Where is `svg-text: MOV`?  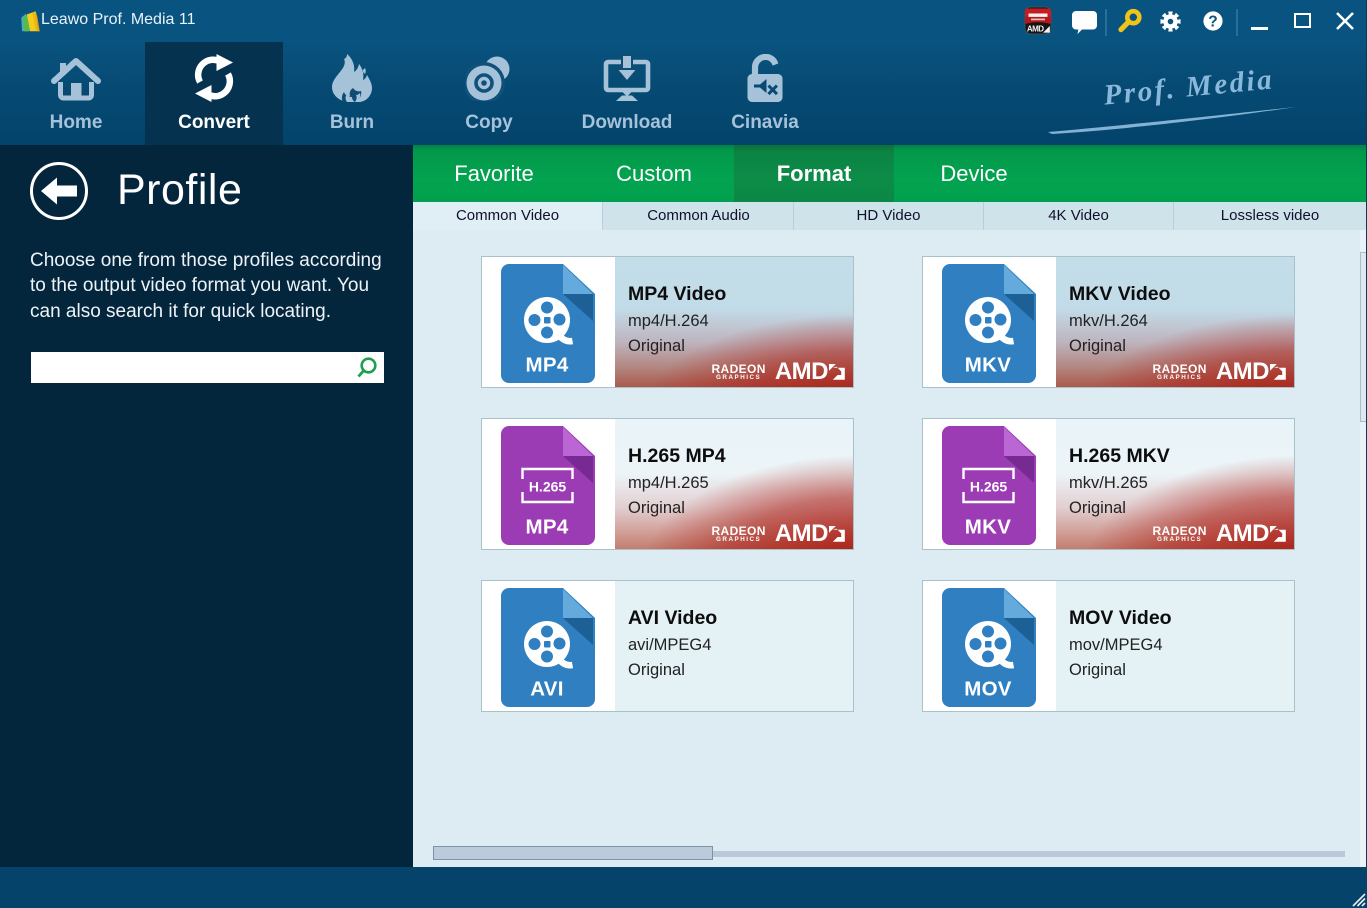
svg-text: MOV is located at coordinates (988, 689).